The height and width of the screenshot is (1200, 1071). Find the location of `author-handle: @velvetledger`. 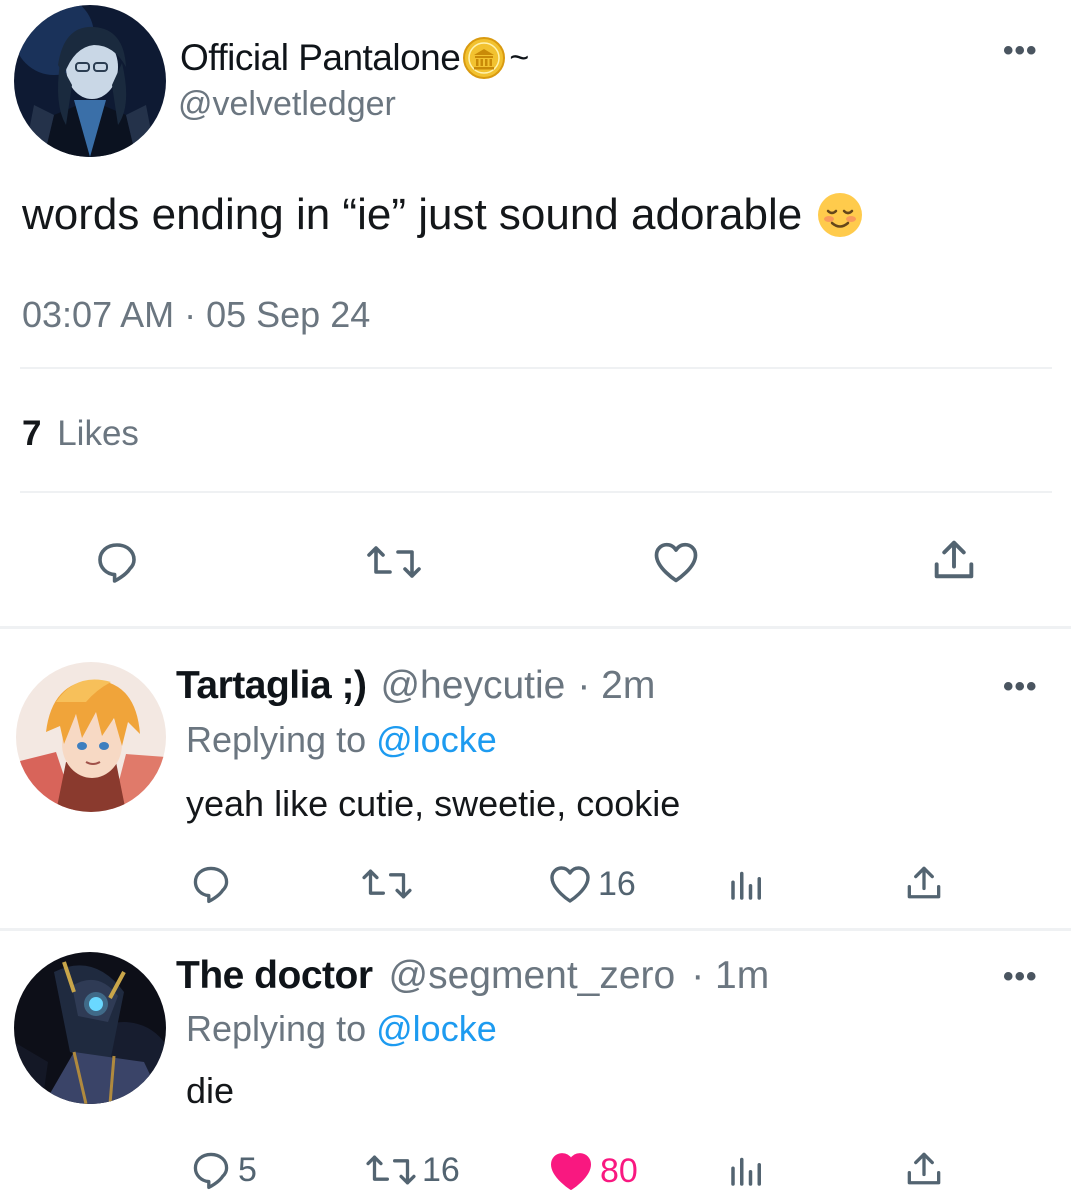

author-handle: @velvetledger is located at coordinates (287, 104).